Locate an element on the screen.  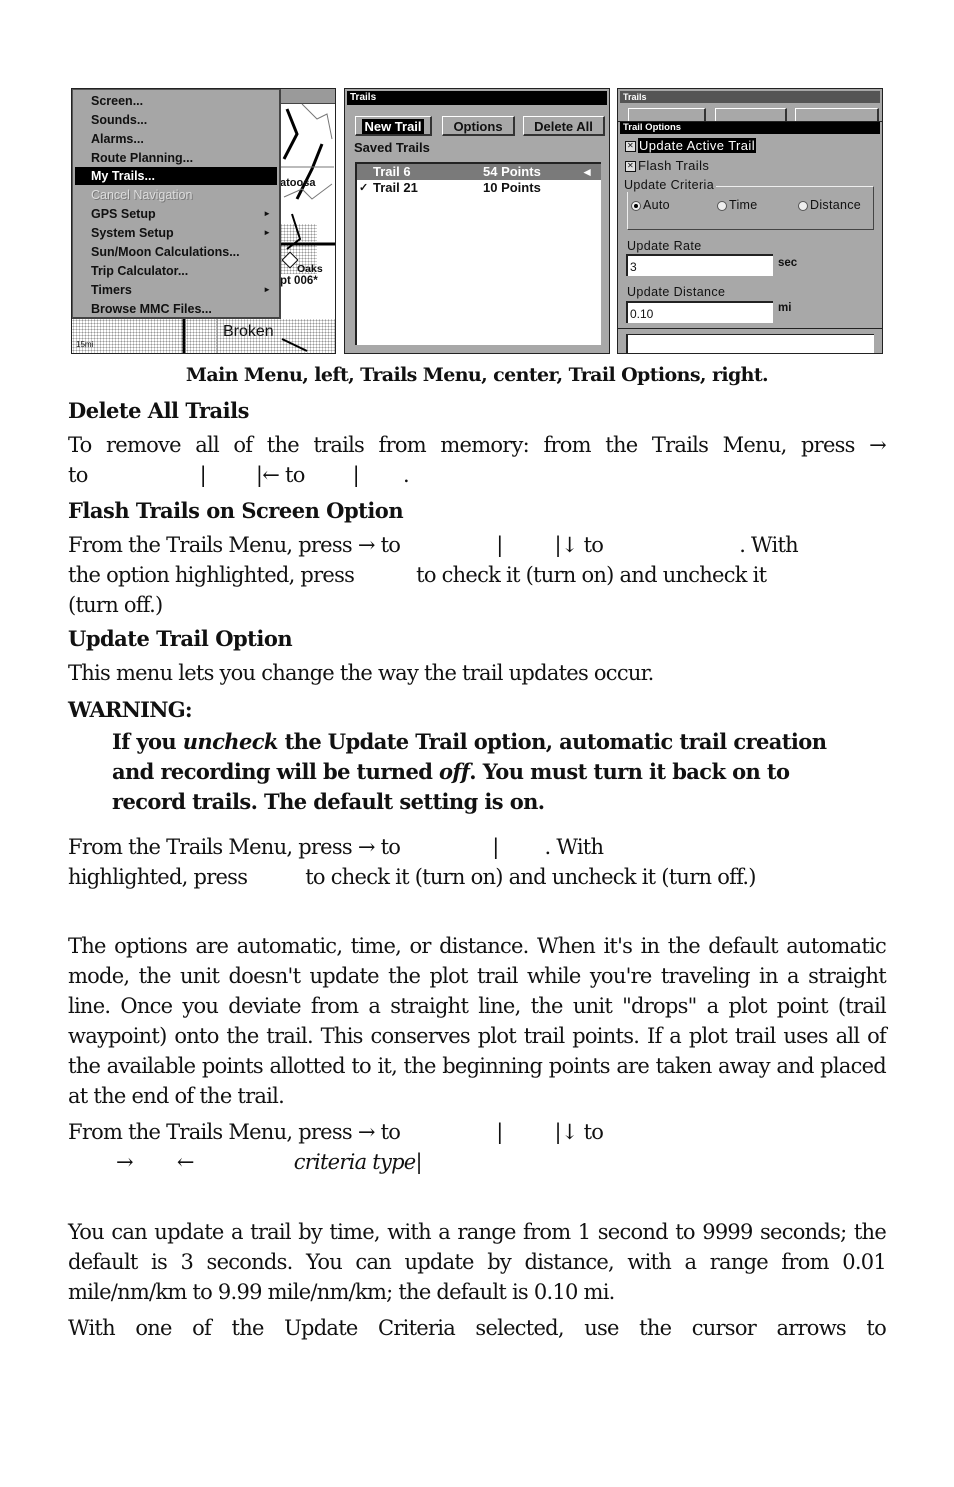
update-rate-input: 3 is located at coordinates (699, 265).